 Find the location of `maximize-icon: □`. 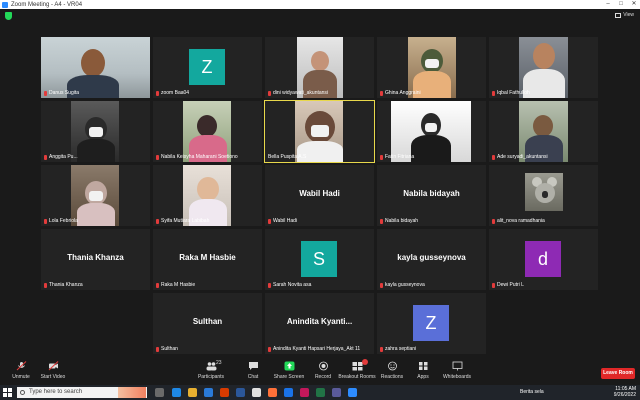

maximize-icon: □ is located at coordinates (621, 4).